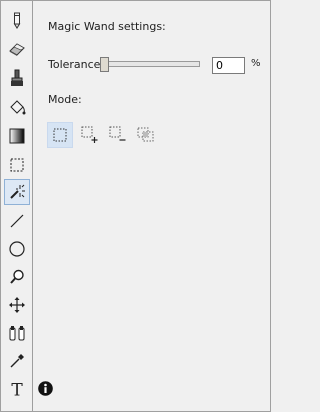 This screenshot has width=320, height=412. I want to click on tool-ellipse, so click(17, 249).